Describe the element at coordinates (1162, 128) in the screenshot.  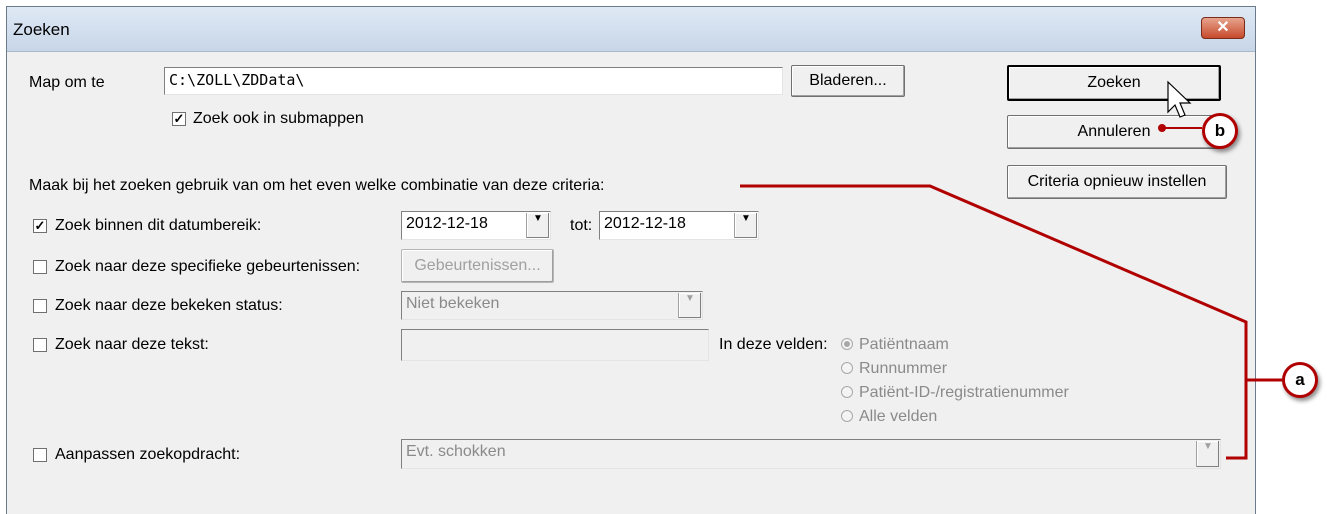
I see `callout-b-dot` at that location.